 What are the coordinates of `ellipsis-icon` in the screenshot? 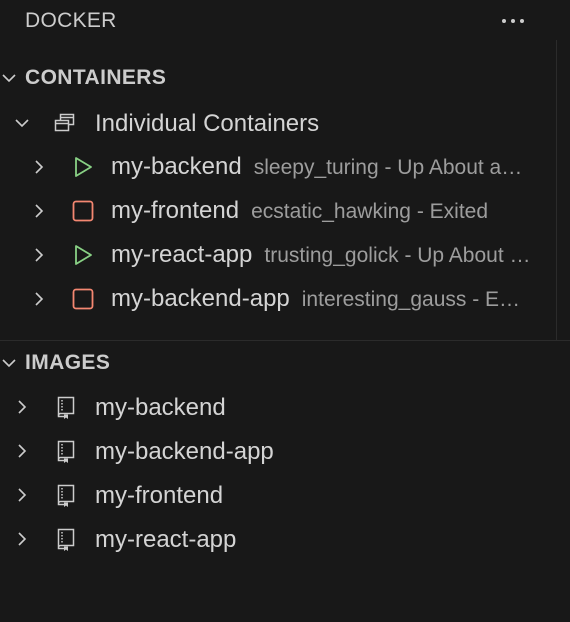 It's located at (513, 21).